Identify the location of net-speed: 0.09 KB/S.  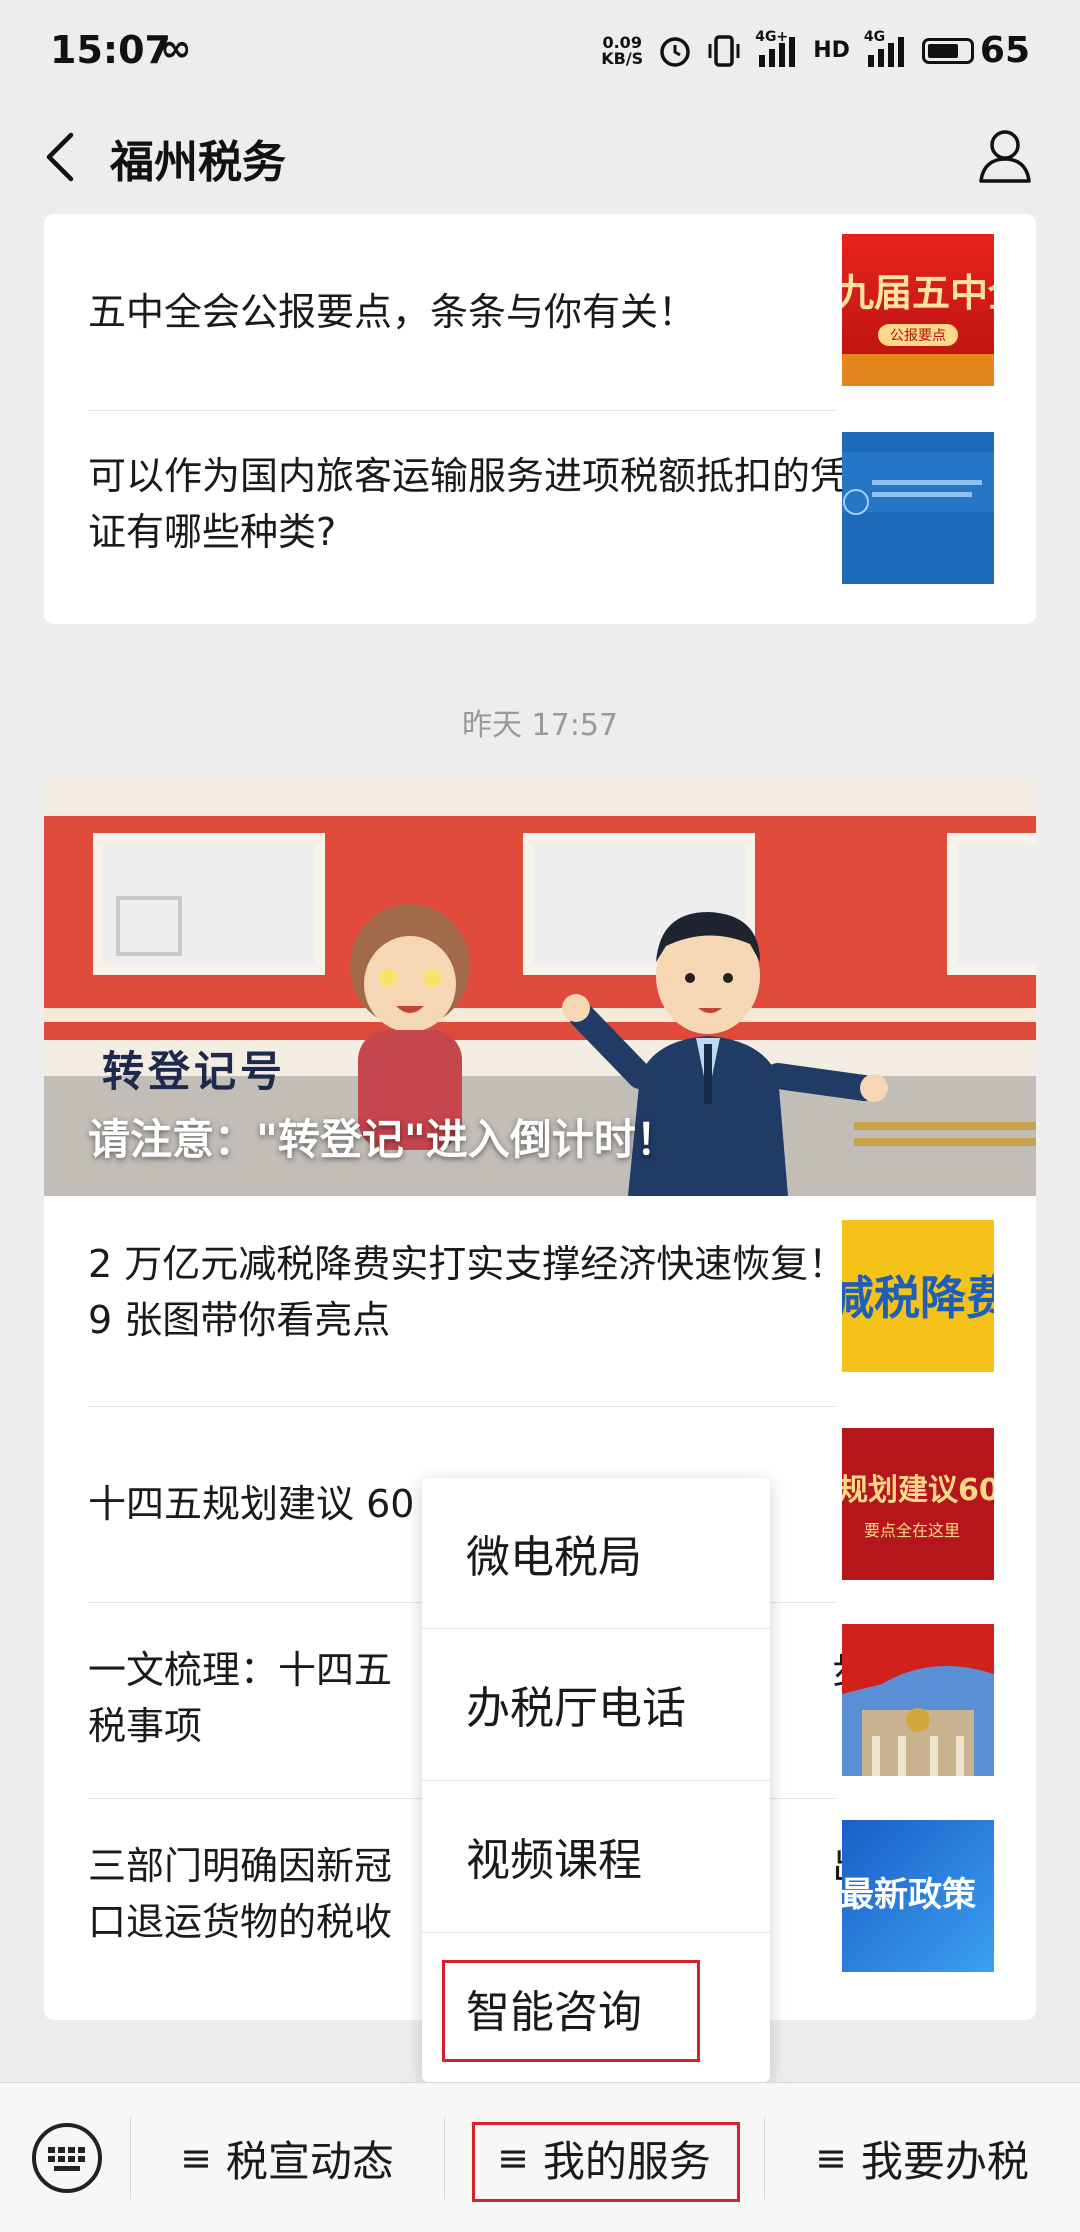
(622, 51).